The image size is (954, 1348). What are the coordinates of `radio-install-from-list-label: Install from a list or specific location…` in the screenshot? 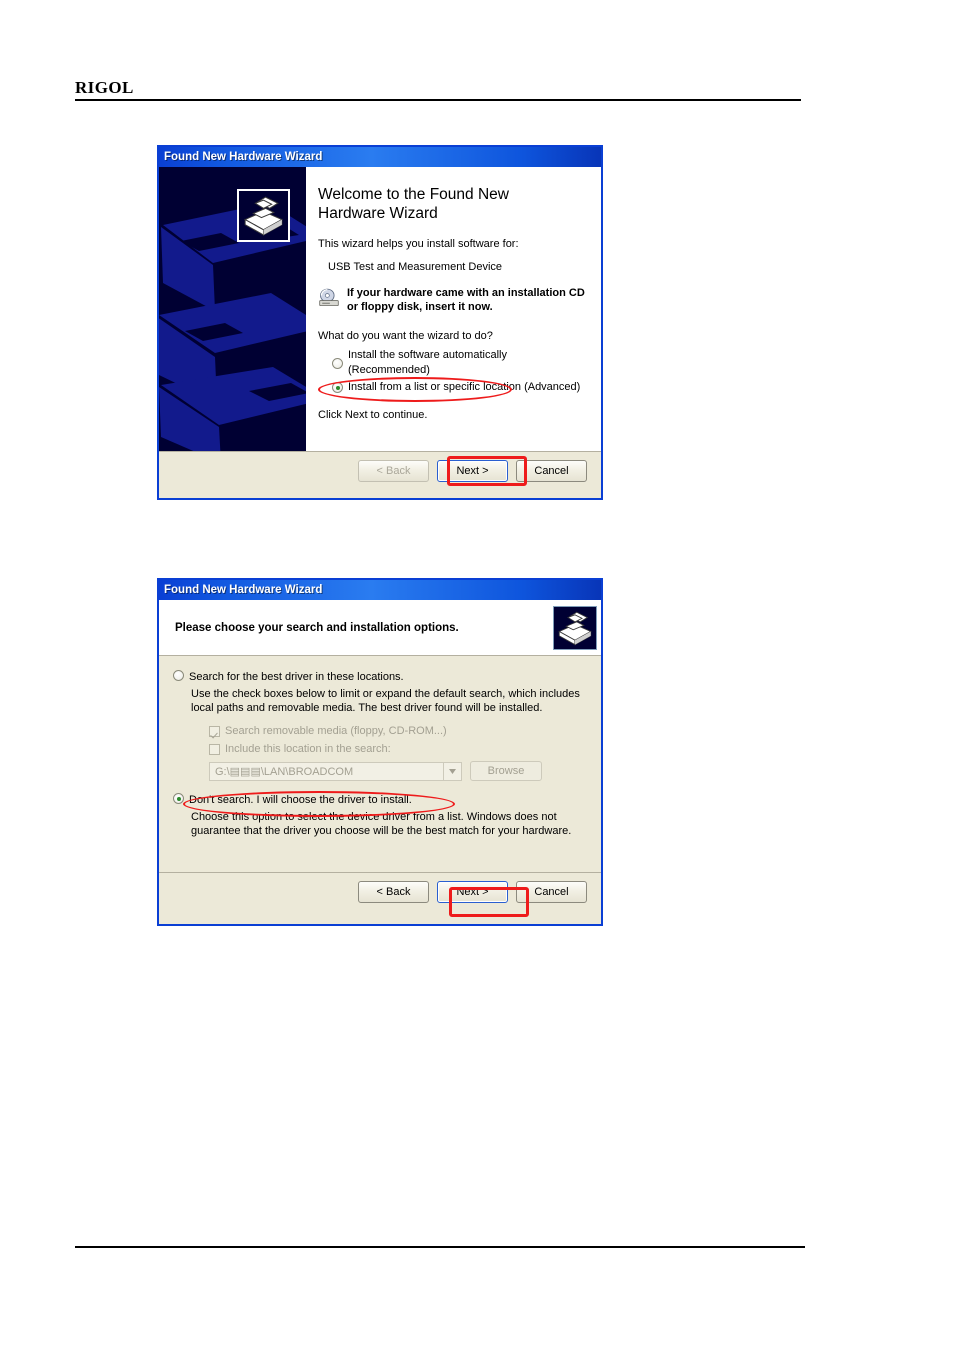 It's located at (464, 387).